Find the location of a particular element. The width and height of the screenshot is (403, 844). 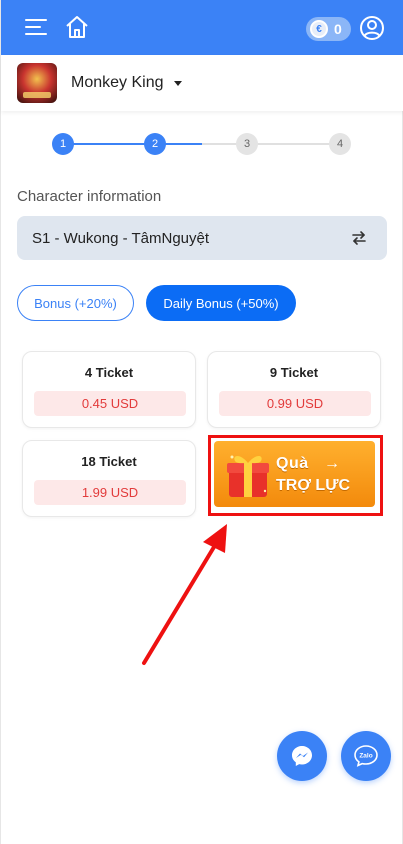

caret-down-icon is located at coordinates (177, 83).